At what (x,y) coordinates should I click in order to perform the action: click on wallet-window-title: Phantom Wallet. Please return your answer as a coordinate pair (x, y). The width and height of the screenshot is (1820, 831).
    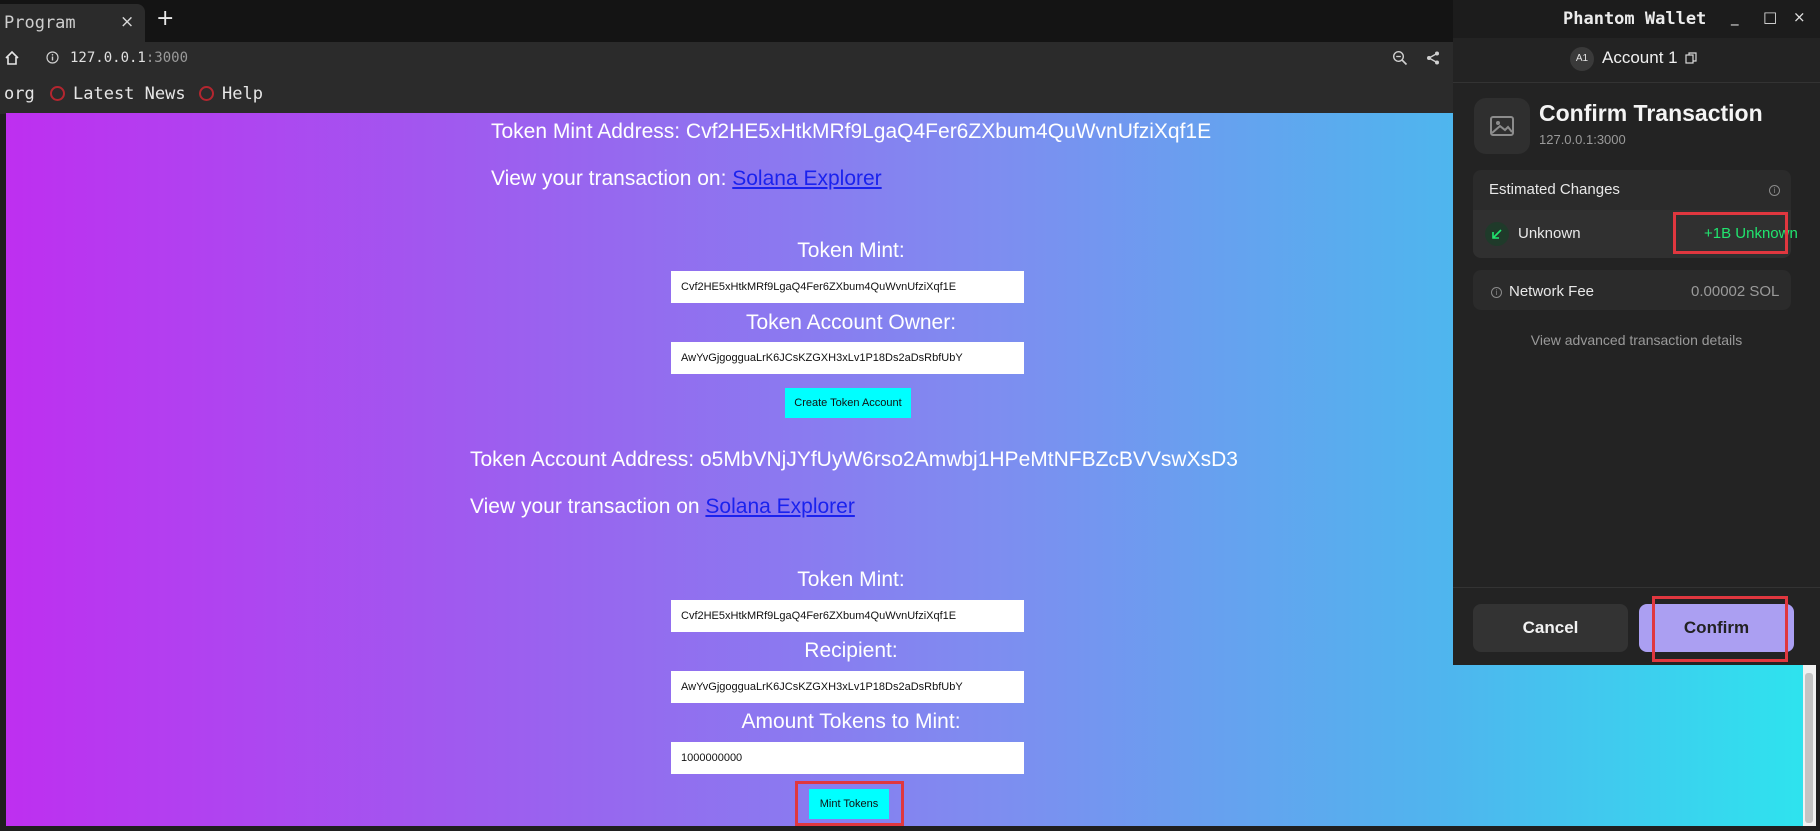
    Looking at the image, I should click on (1635, 19).